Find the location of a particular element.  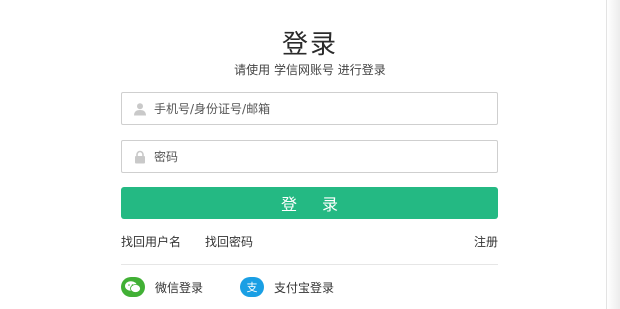

find-username-link: 找回用户名 is located at coordinates (151, 241).